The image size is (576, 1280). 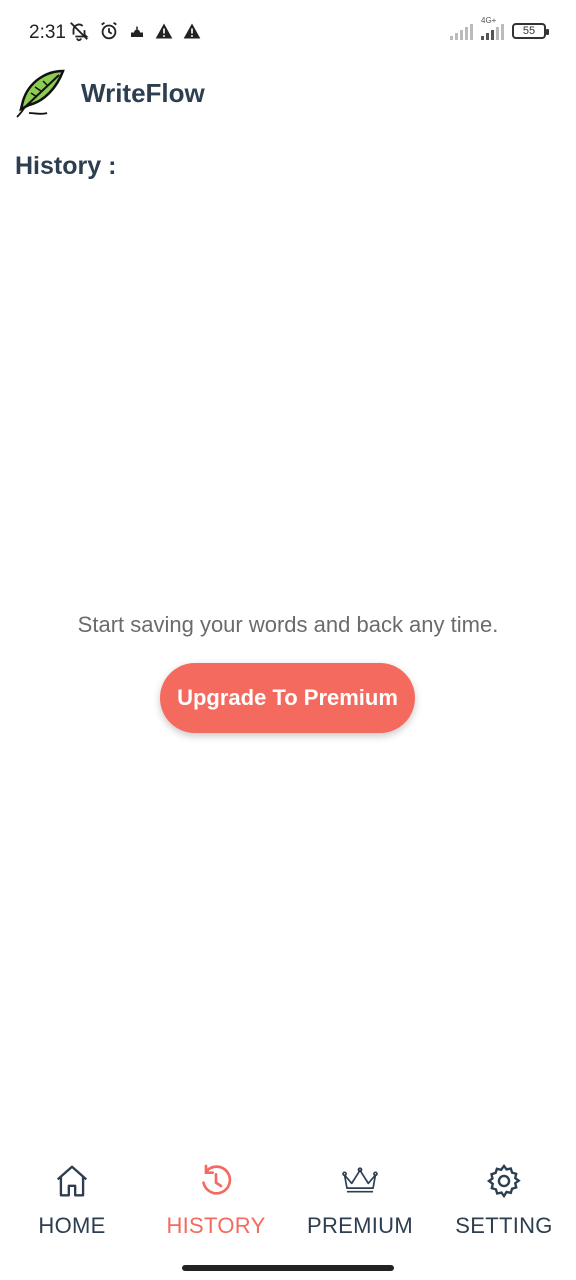 I want to click on status-time: 2:31, so click(x=47, y=32).